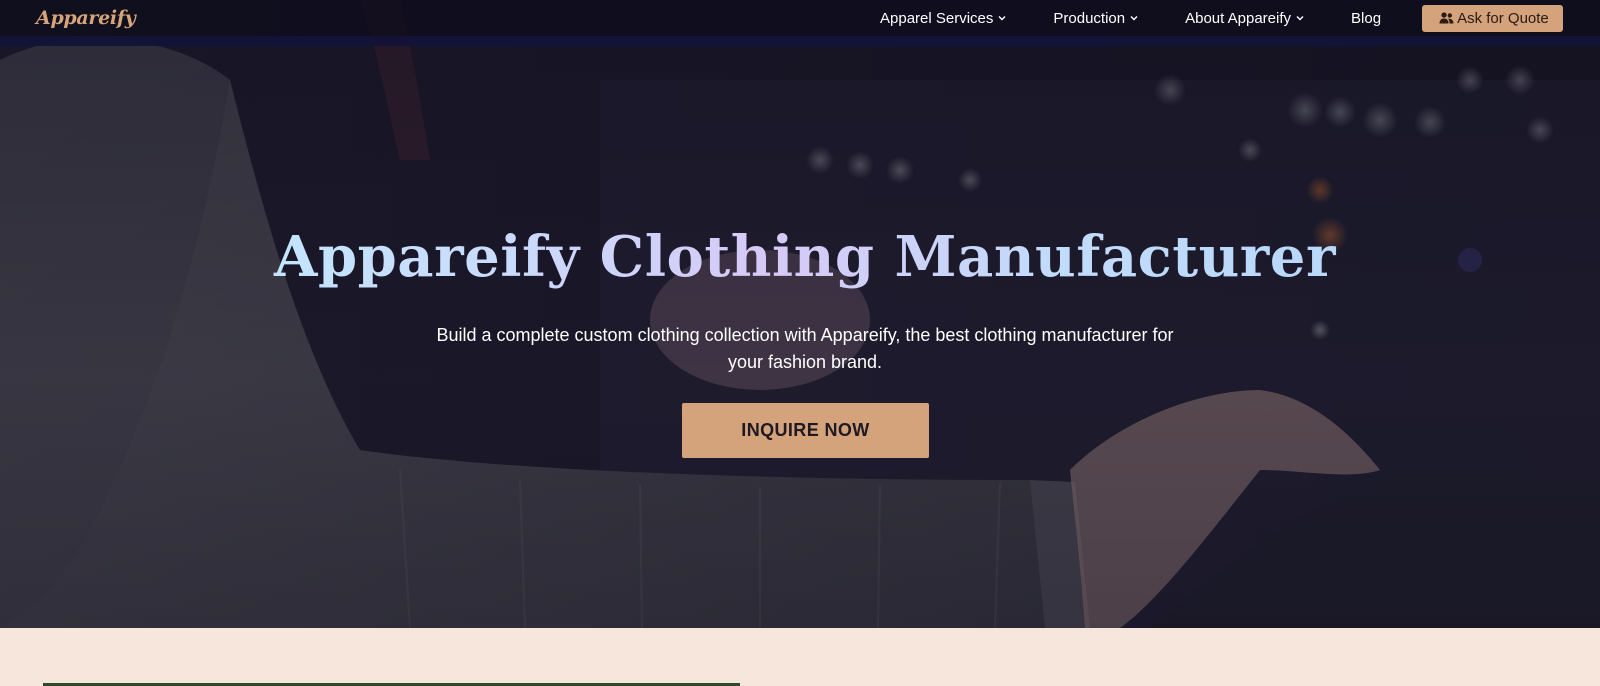  What do you see at coordinates (86, 18) in the screenshot?
I see `brand-logo: Appareify` at bounding box center [86, 18].